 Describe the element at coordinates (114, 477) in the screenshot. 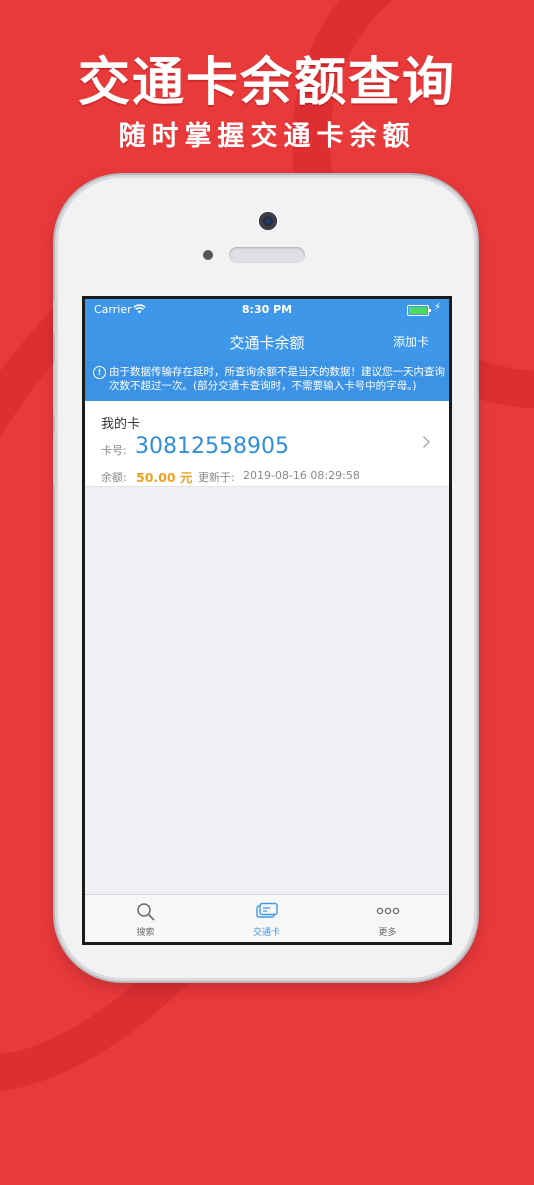

I see `balance-label: 余额:` at that location.